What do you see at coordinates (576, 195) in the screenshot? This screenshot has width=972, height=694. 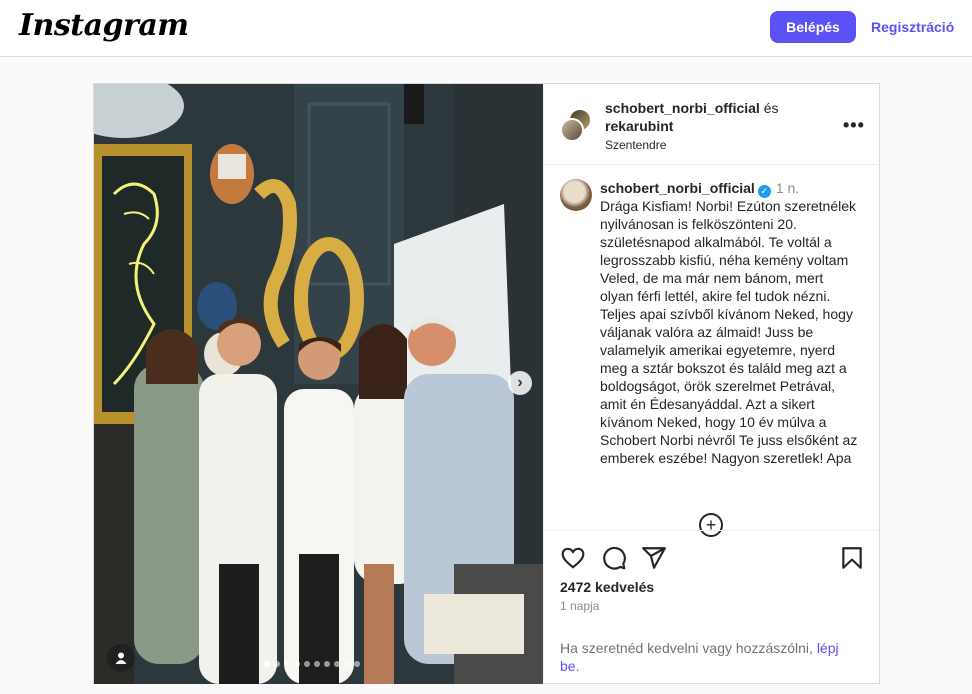 I see `caption-author-avatar` at bounding box center [576, 195].